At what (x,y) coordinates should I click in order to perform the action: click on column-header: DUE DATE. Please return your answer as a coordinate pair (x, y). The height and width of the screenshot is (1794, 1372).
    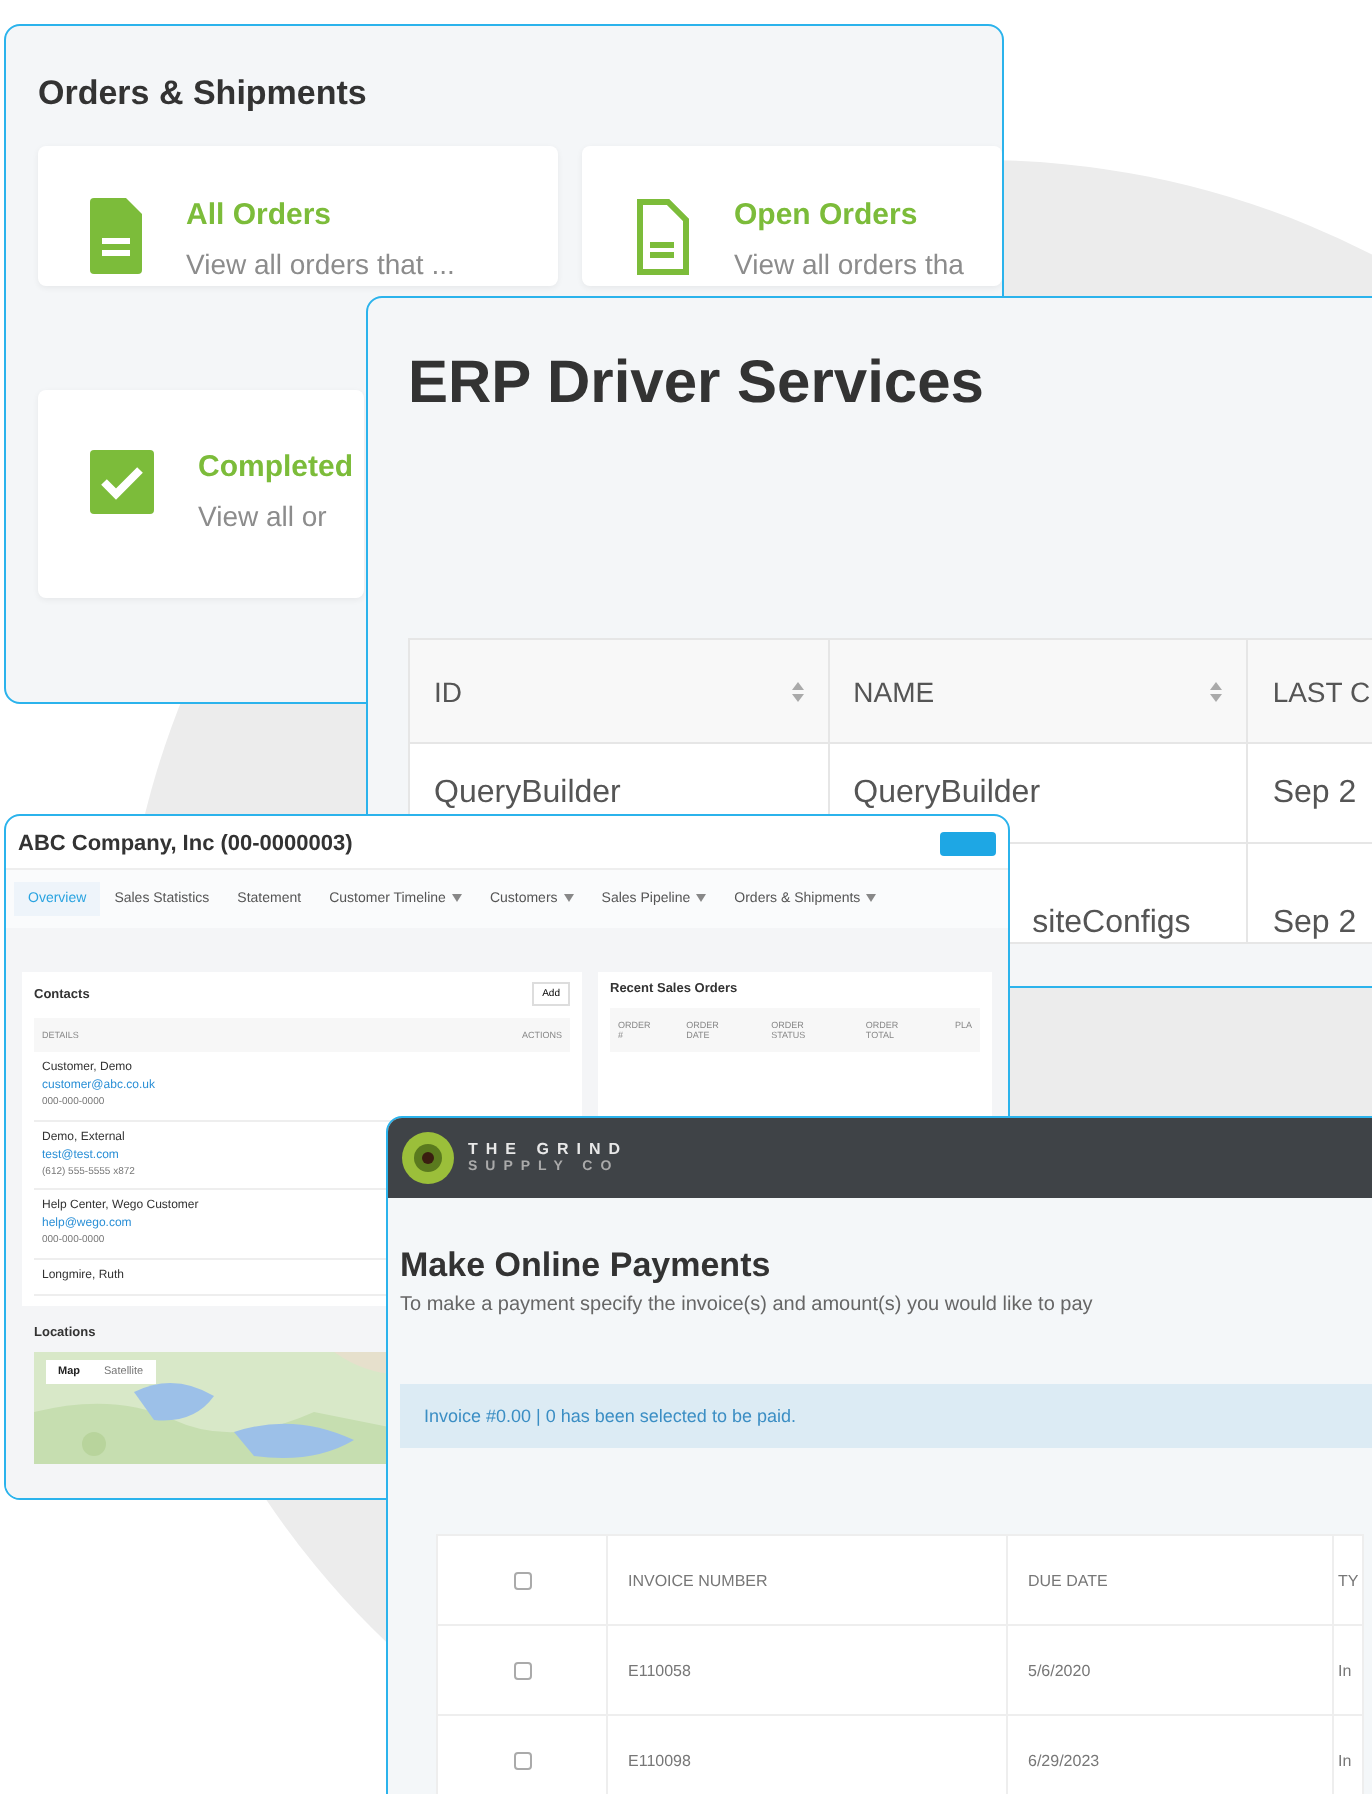
    Looking at the image, I should click on (1170, 1580).